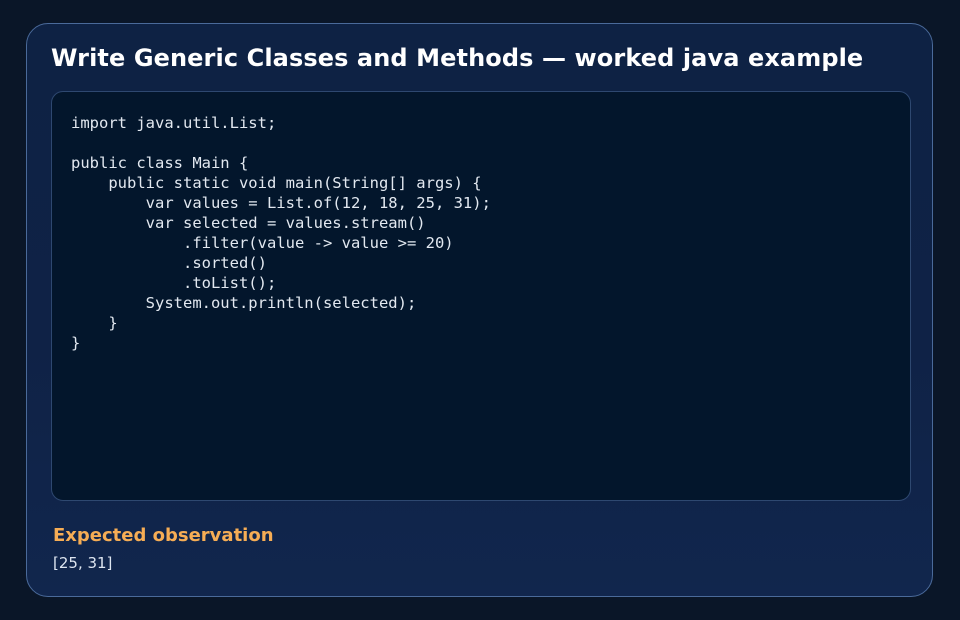  I want to click on observation-label: Expected observation, so click(163, 535).